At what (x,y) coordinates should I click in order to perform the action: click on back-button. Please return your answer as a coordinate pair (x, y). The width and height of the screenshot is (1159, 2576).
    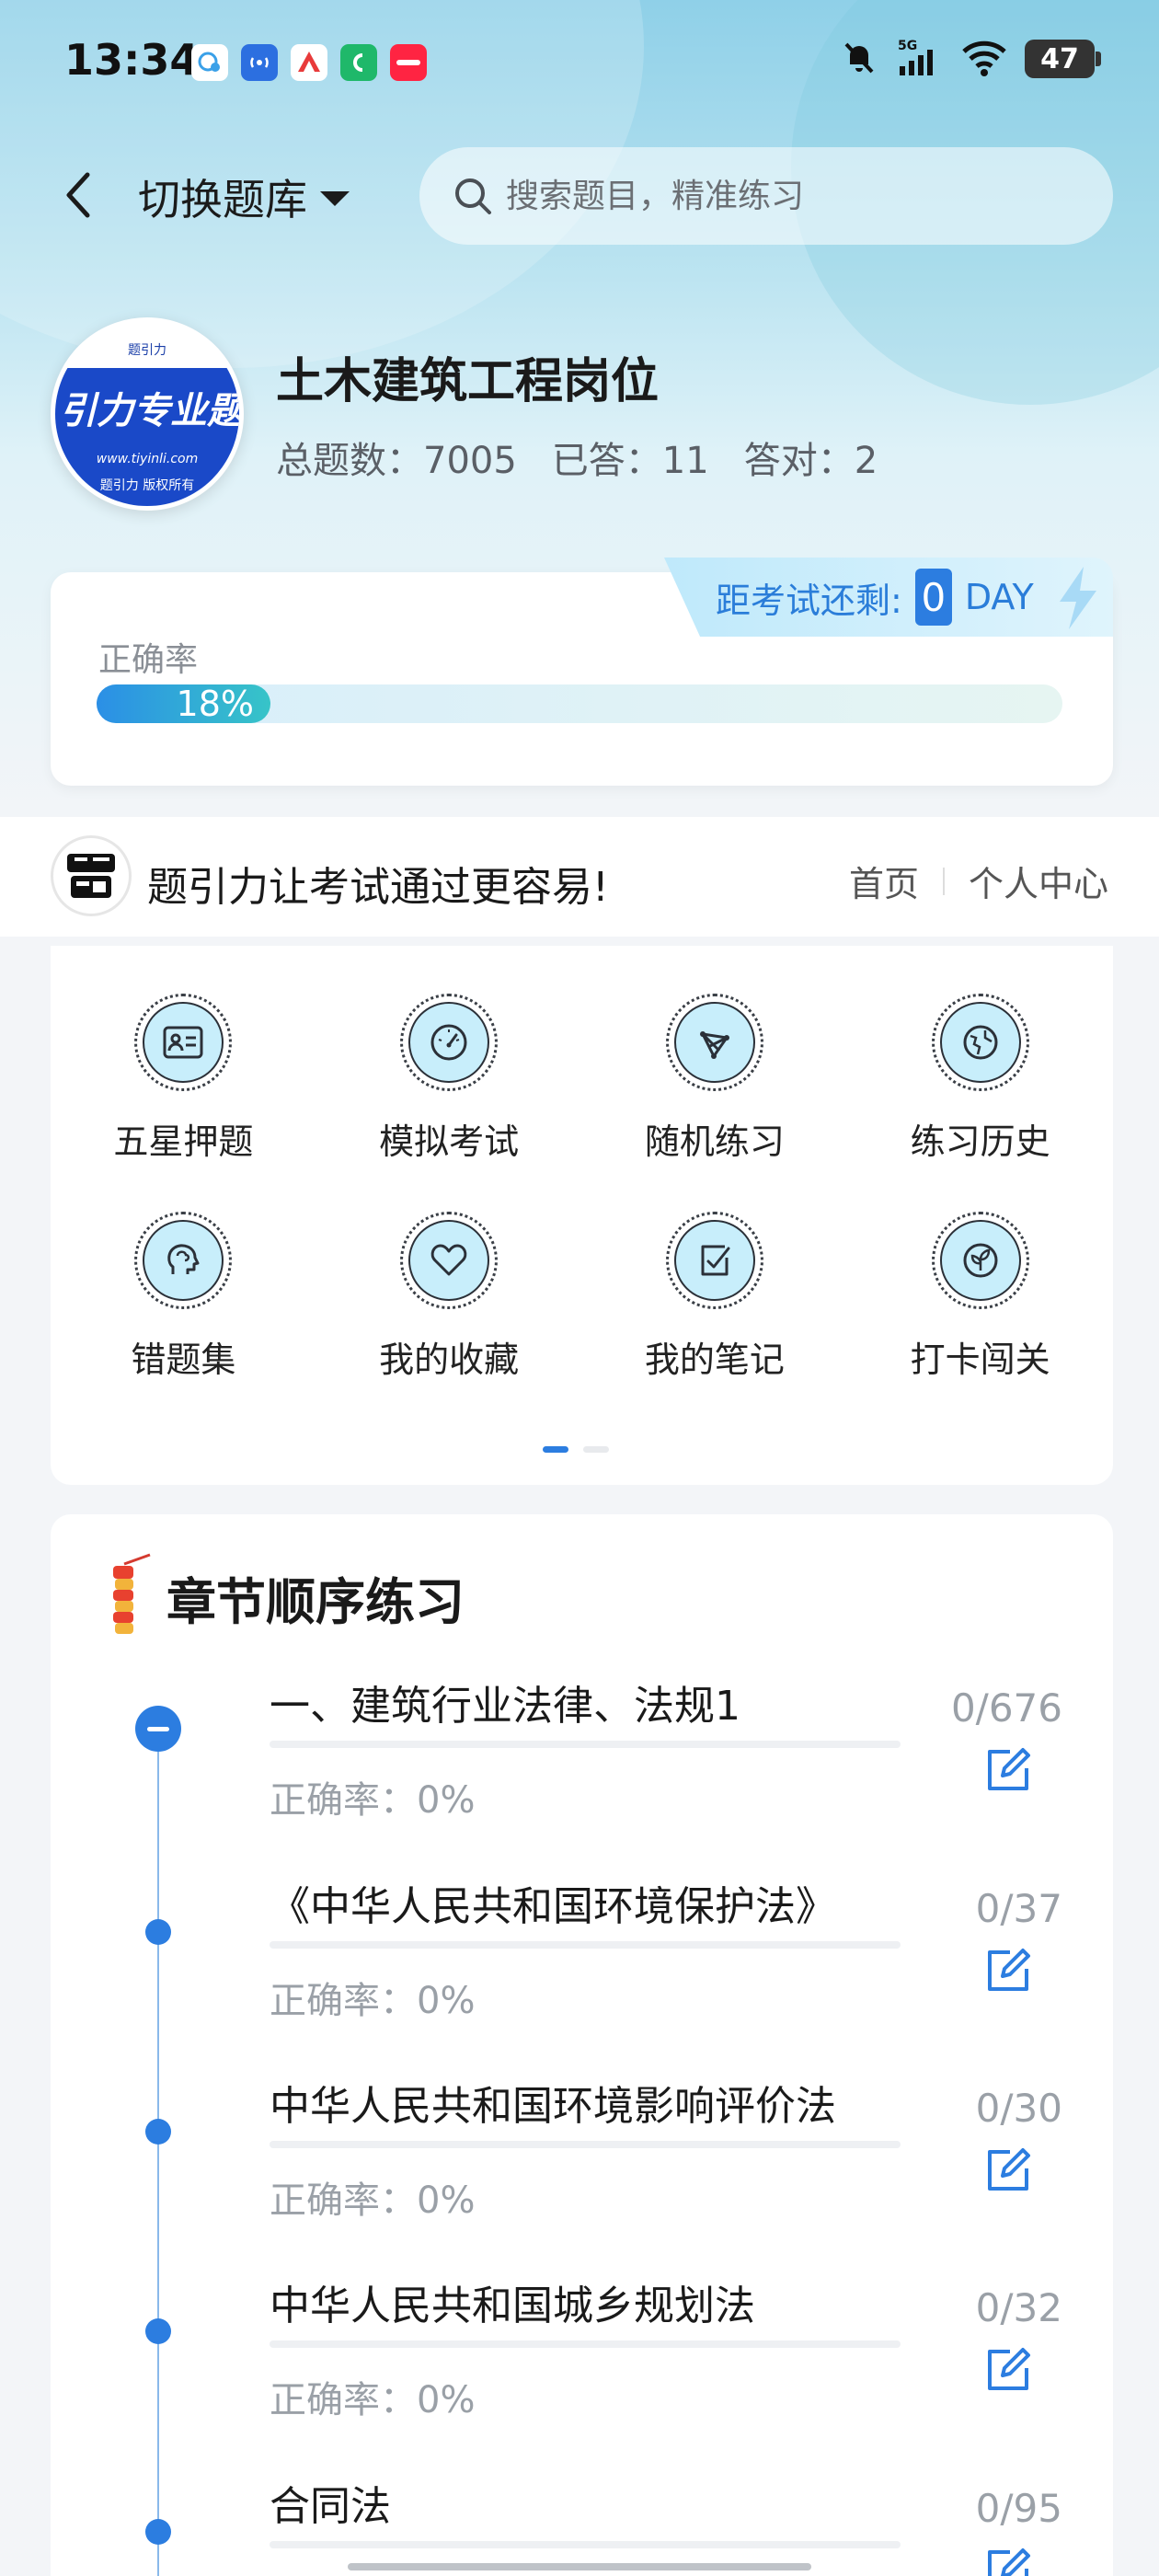
    Looking at the image, I should click on (78, 195).